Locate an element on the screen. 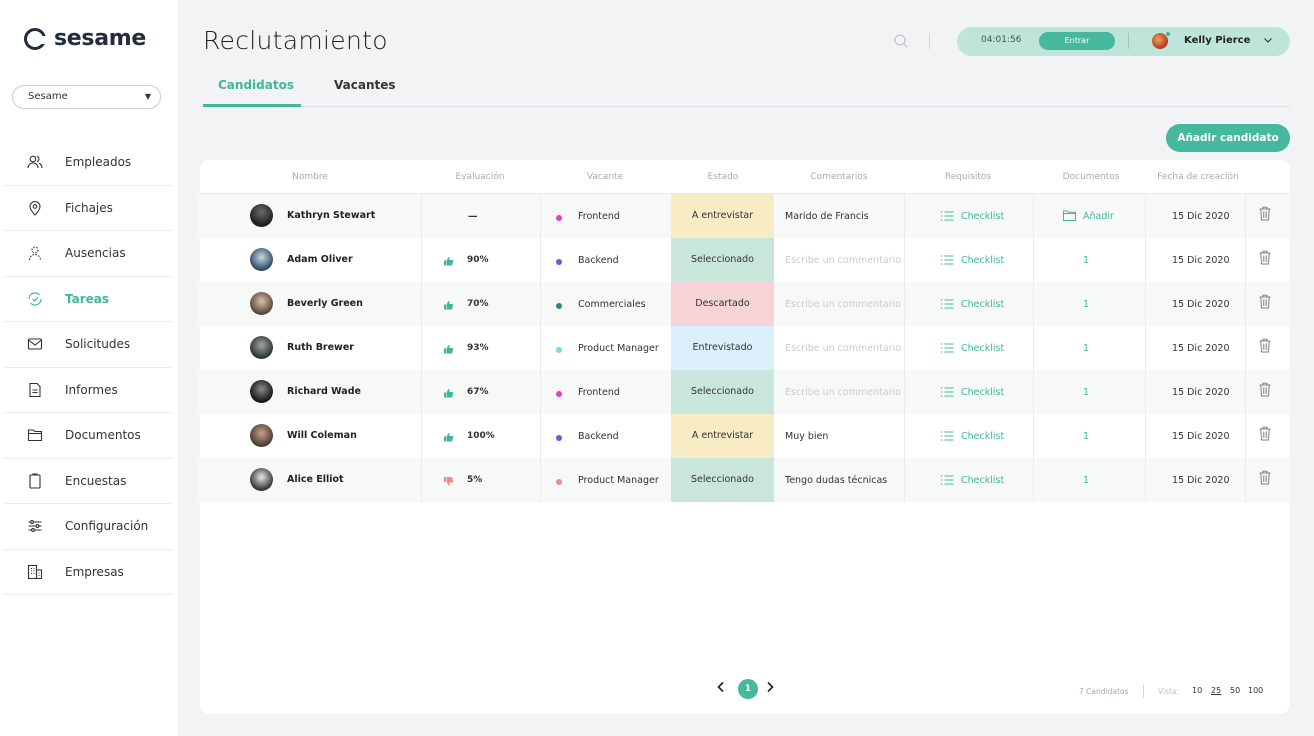 The height and width of the screenshot is (736, 1314). add-candidate-button: Añadir candidato is located at coordinates (1228, 138).